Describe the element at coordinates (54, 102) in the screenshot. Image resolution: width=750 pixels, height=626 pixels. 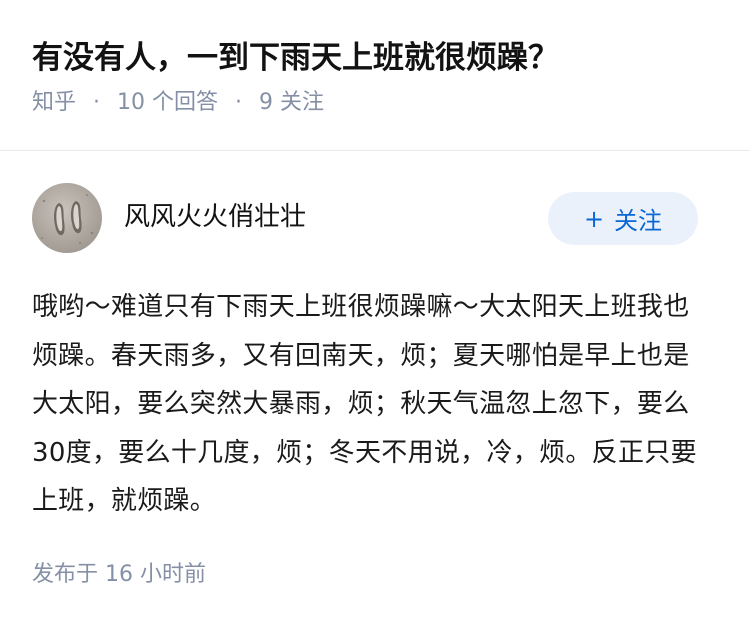
I see `source-label: 知乎` at that location.